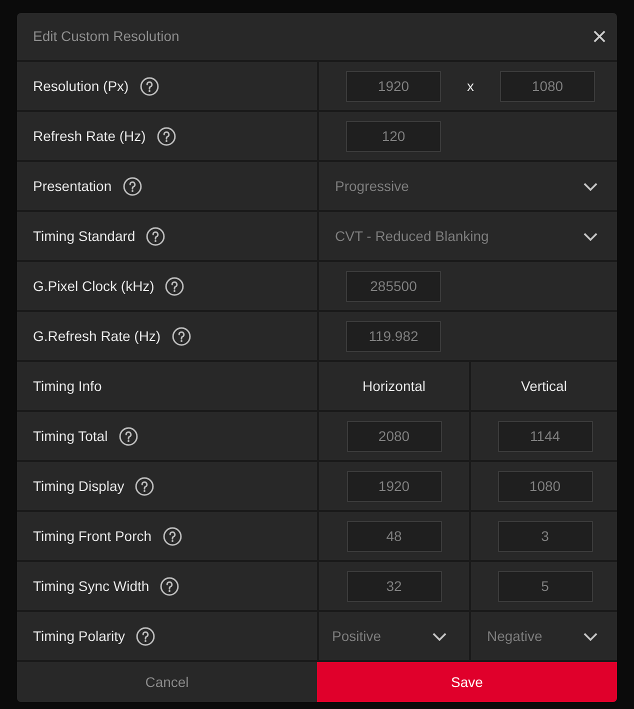 The image size is (634, 709). What do you see at coordinates (544, 636) in the screenshot?
I see `dropdown: Negative` at bounding box center [544, 636].